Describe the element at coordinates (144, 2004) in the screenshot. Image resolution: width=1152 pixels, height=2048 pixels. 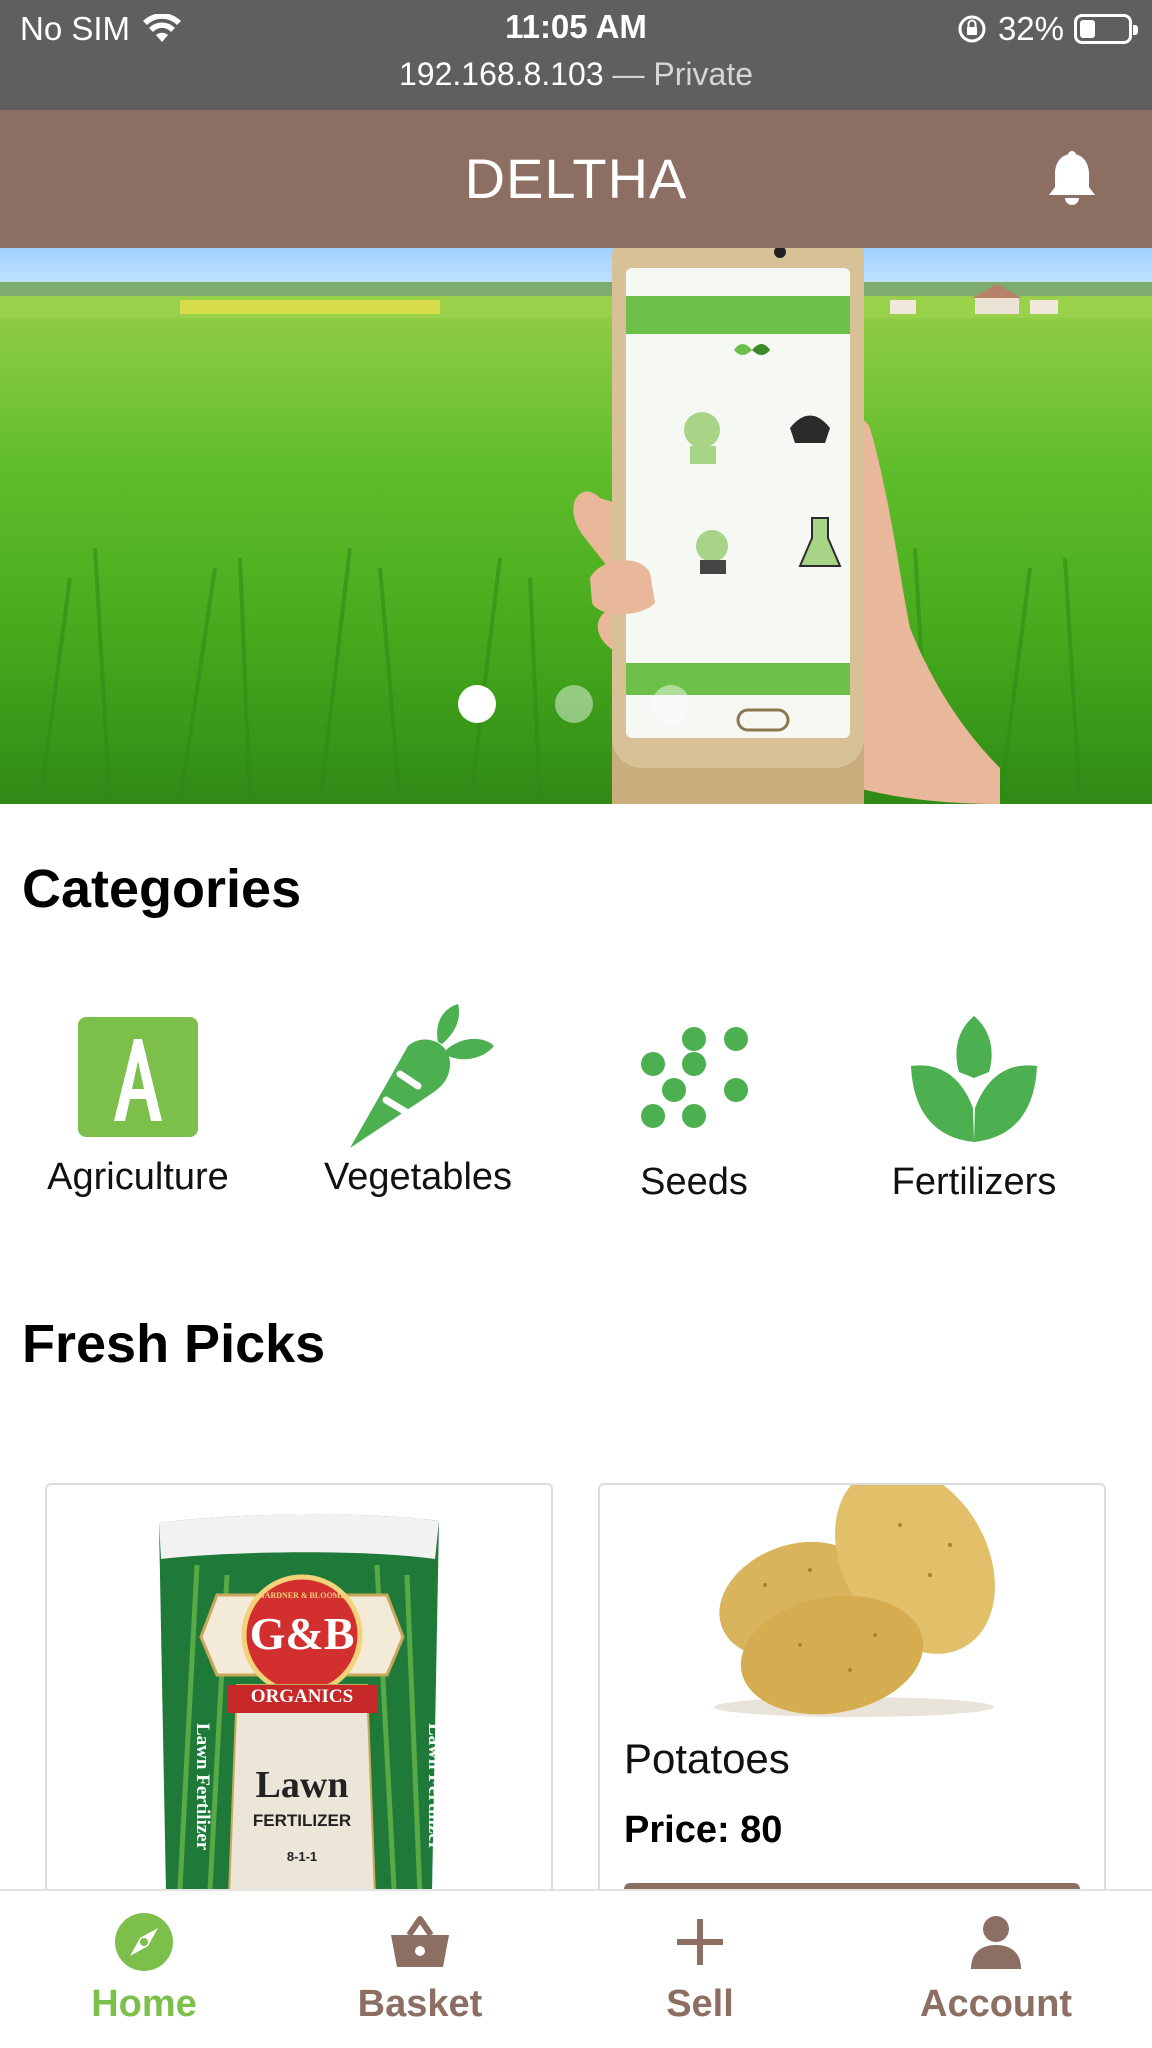
I see `nav-label: Home` at that location.